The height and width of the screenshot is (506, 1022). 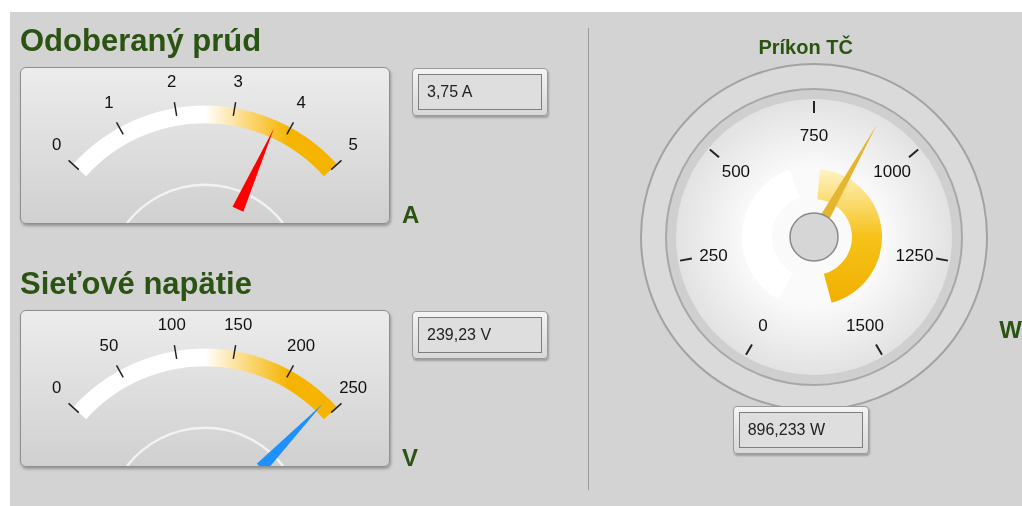 I want to click on tick-label: 4, so click(x=301, y=103).